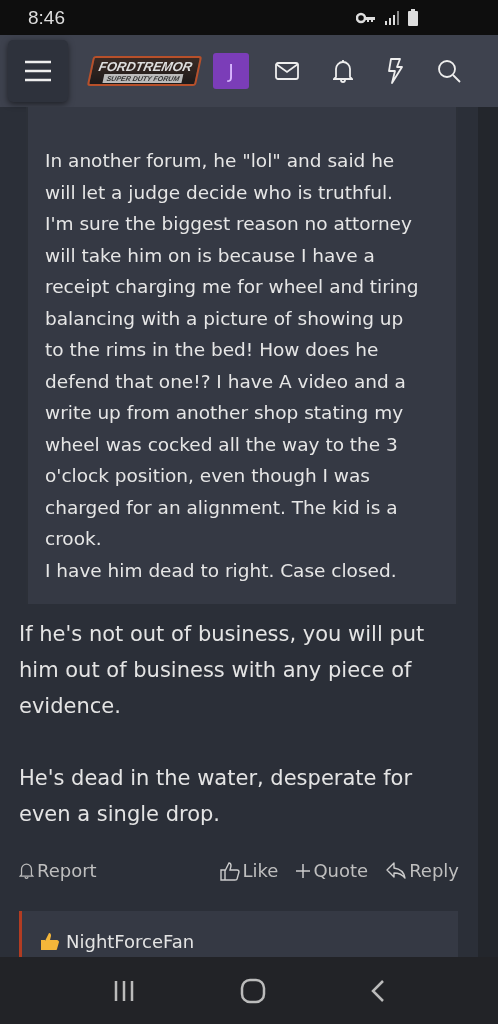 The image size is (498, 1024). What do you see at coordinates (253, 990) in the screenshot?
I see `home-icon` at bounding box center [253, 990].